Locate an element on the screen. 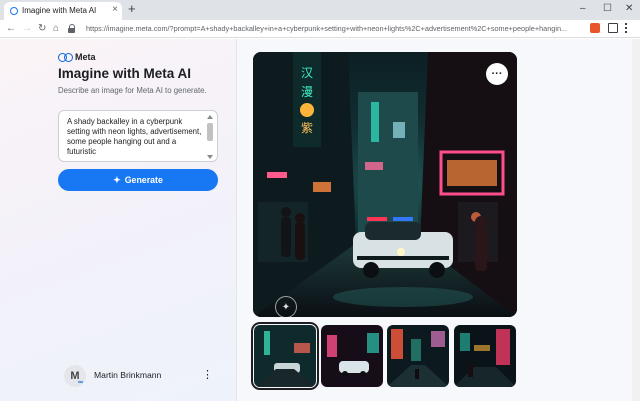 This screenshot has height=401, width=640. sparkle-icon: ✦ is located at coordinates (117, 179).